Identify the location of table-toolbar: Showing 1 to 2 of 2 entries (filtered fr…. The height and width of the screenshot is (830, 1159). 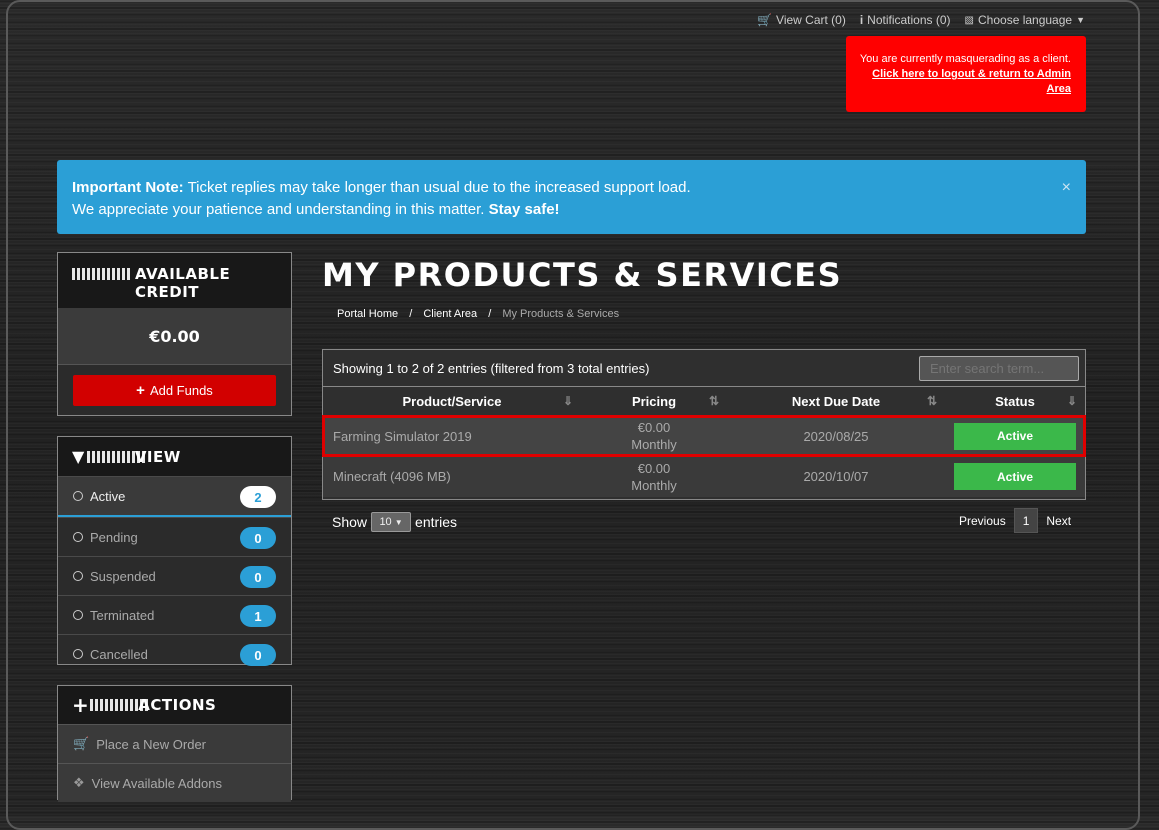
(704, 368).